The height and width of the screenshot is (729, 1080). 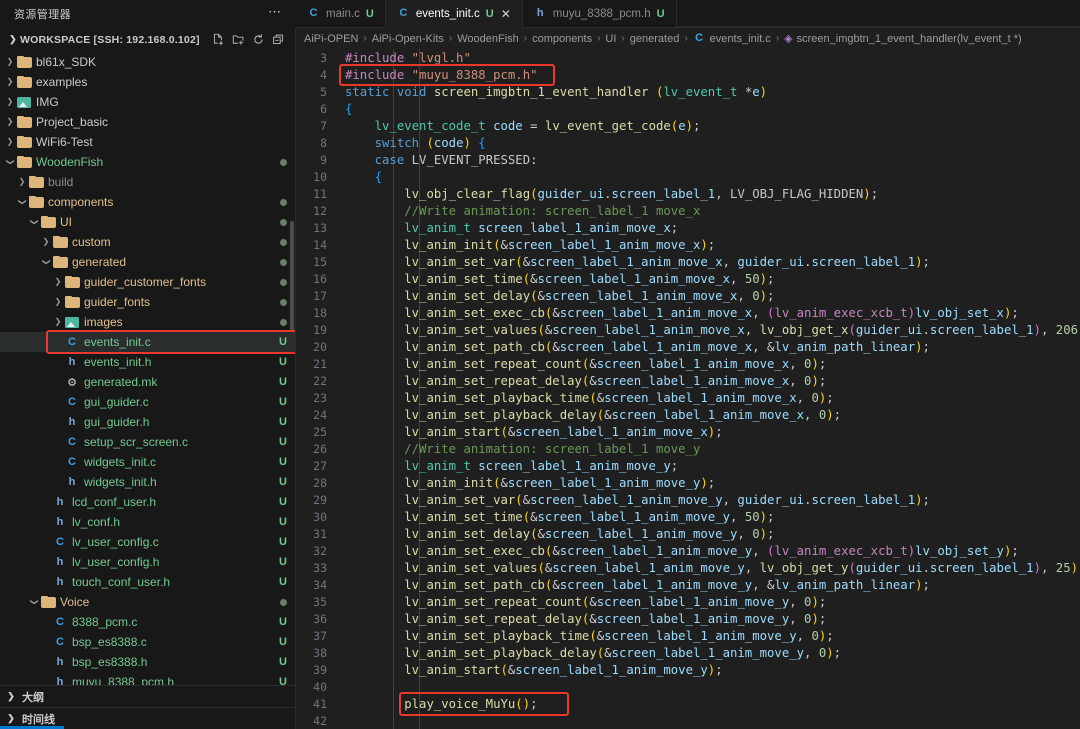 What do you see at coordinates (688, 703) in the screenshot?
I see `code-line: 41 play_voice_MuYu();` at bounding box center [688, 703].